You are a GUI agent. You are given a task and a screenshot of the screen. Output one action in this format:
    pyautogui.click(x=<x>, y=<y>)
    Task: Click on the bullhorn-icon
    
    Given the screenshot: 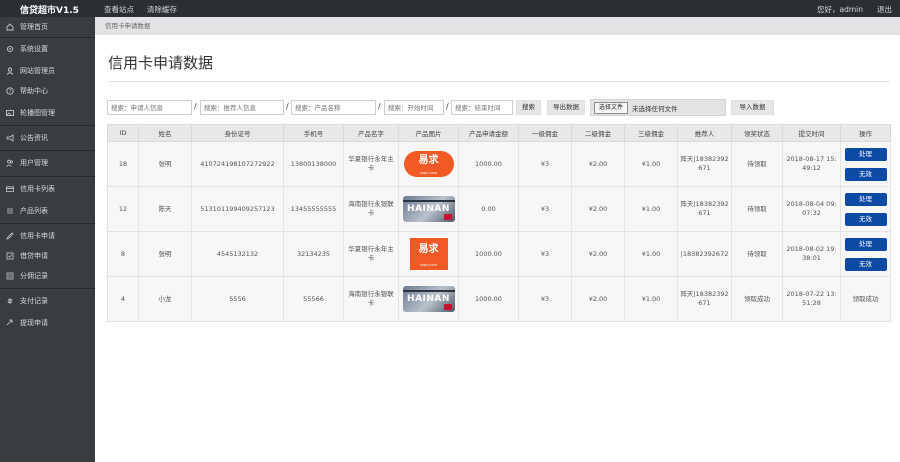 What is the action you would take?
    pyautogui.click(x=10, y=138)
    